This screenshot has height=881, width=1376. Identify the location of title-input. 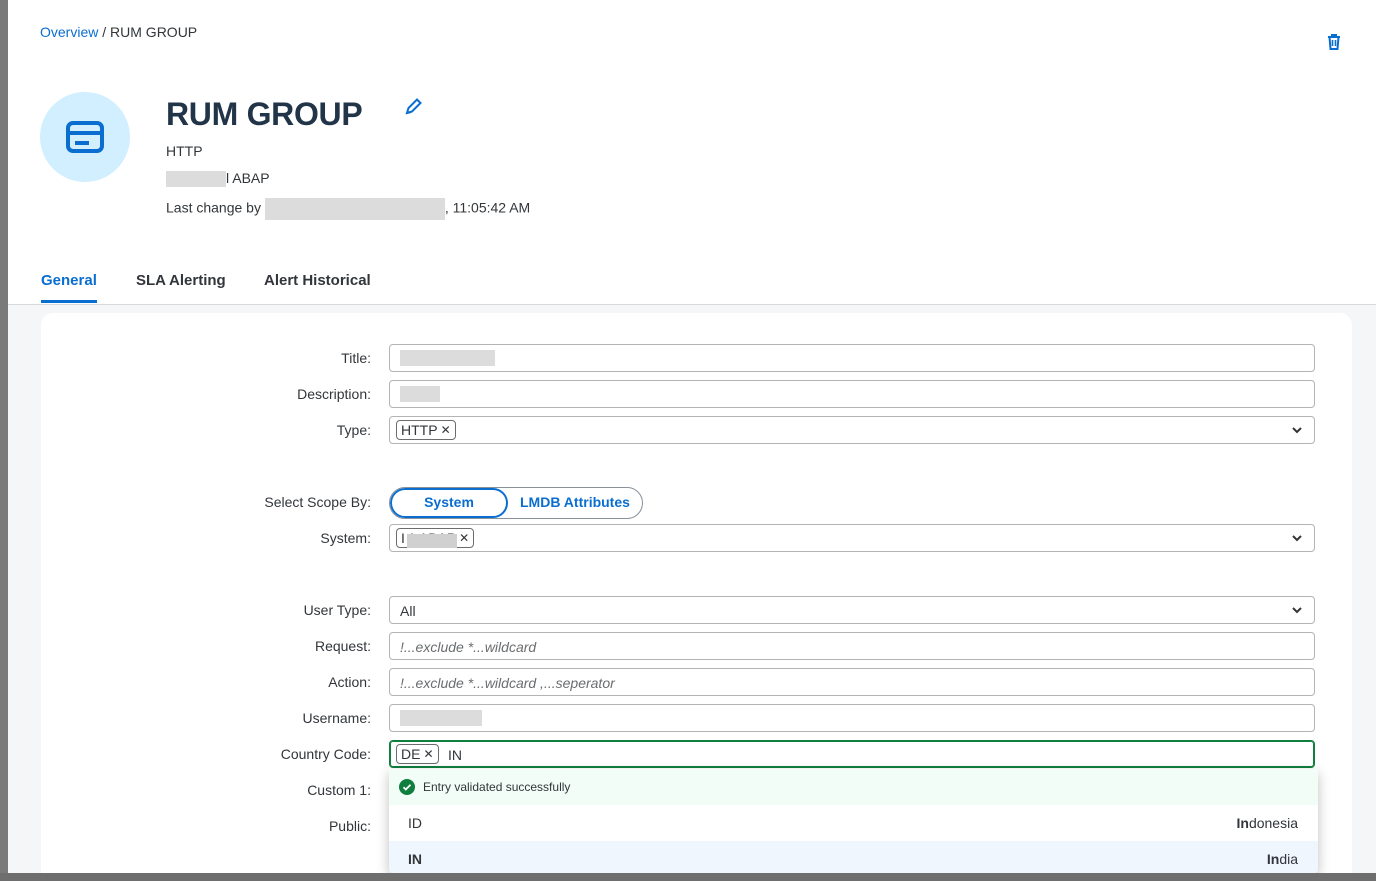
(852, 358).